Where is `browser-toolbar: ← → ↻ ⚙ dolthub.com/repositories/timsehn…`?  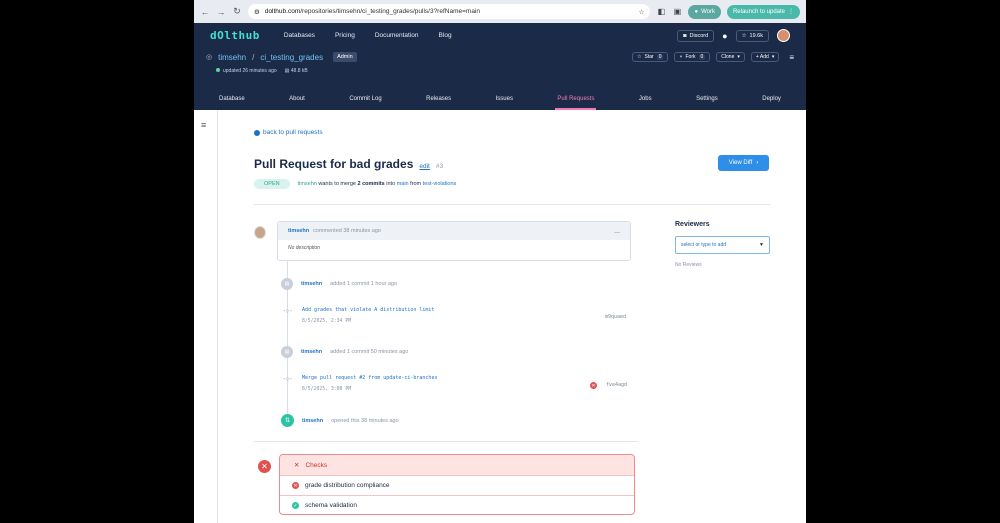
browser-toolbar: ← → ↻ ⚙ dolthub.com/repositories/timsehn… is located at coordinates (500, 11).